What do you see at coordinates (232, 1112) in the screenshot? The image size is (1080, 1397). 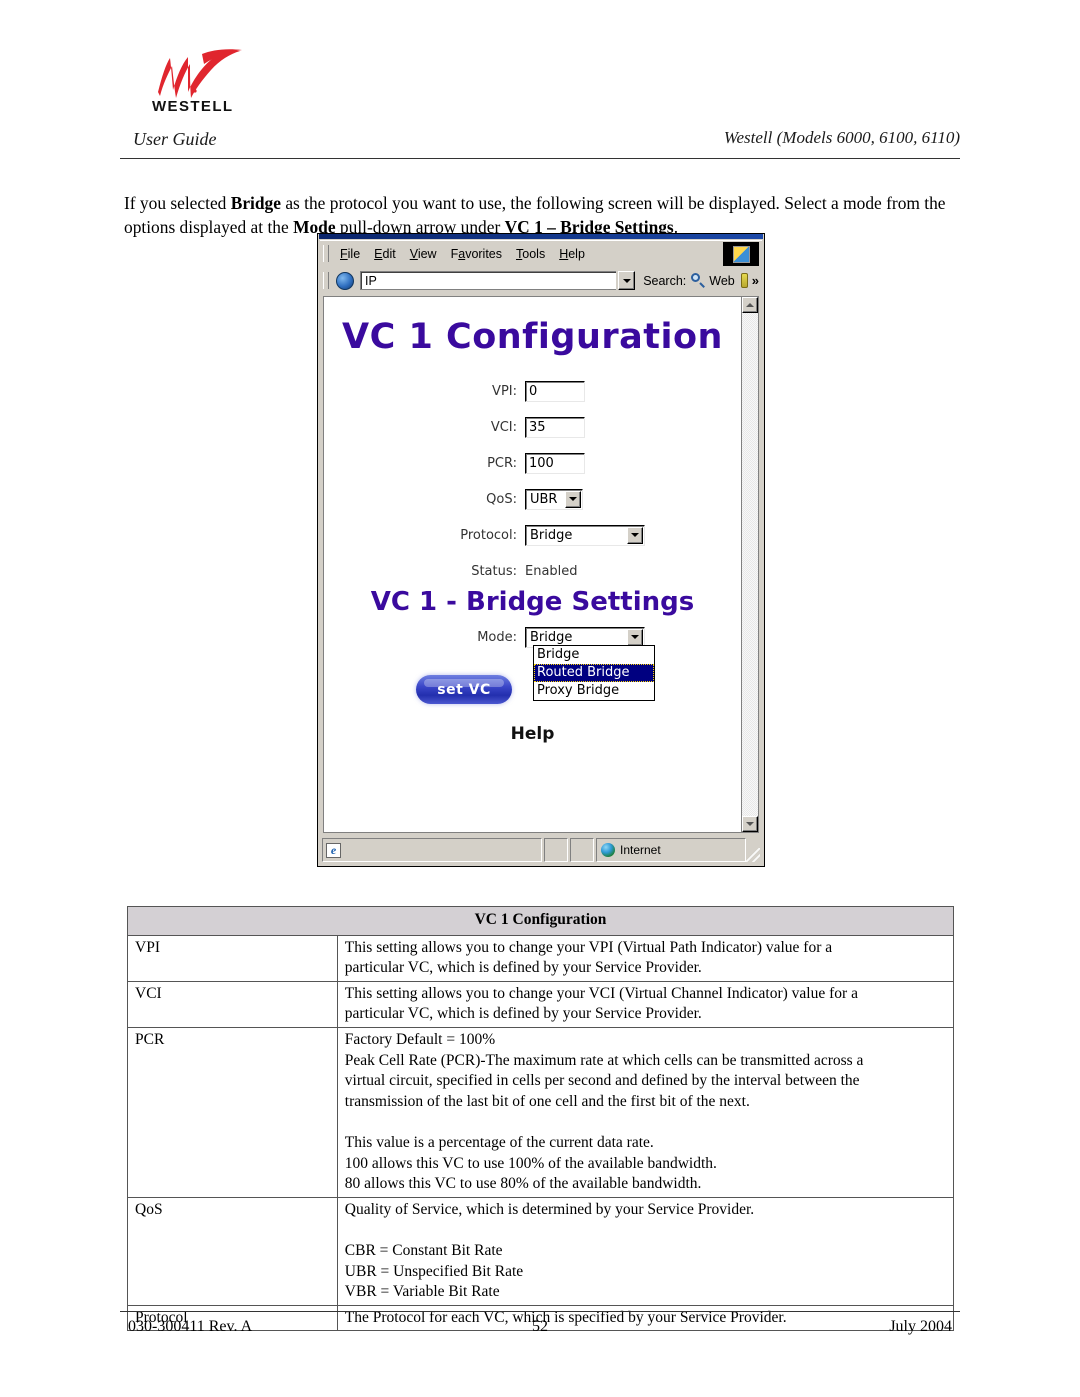 I see `row-term-pcr: PCR` at bounding box center [232, 1112].